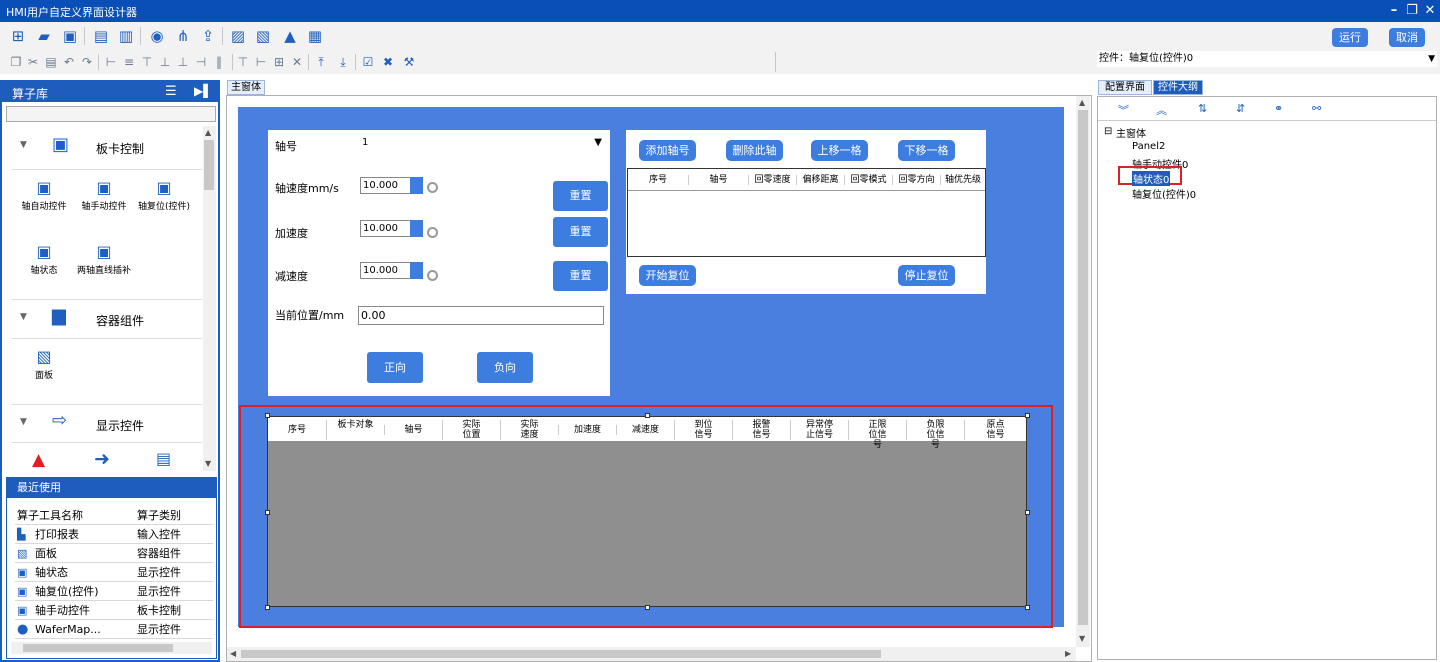 Image resolution: width=1440 pixels, height=662 pixels. I want to click on recent-row: ▣ 轴复位(控件) 显示控件, so click(114, 591).